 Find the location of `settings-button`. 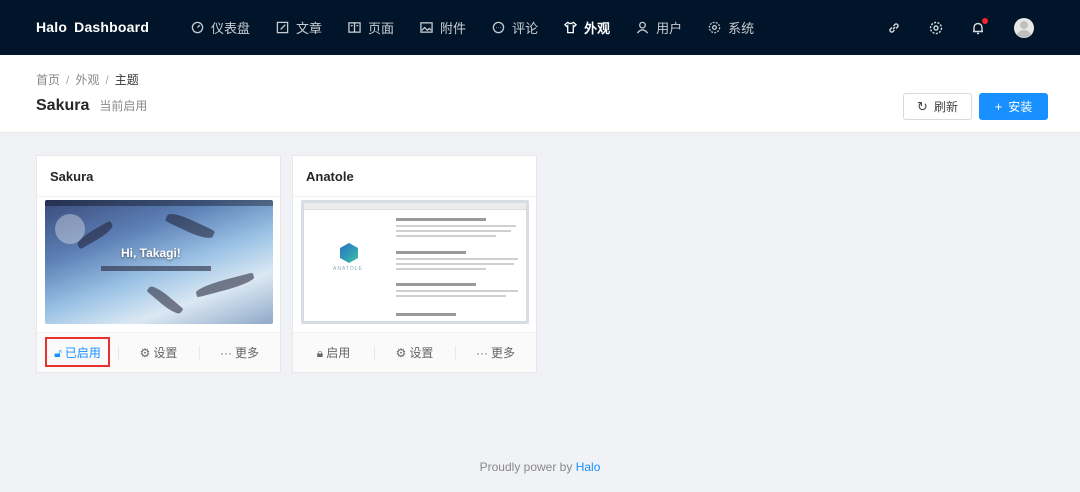

settings-button is located at coordinates (936, 28).